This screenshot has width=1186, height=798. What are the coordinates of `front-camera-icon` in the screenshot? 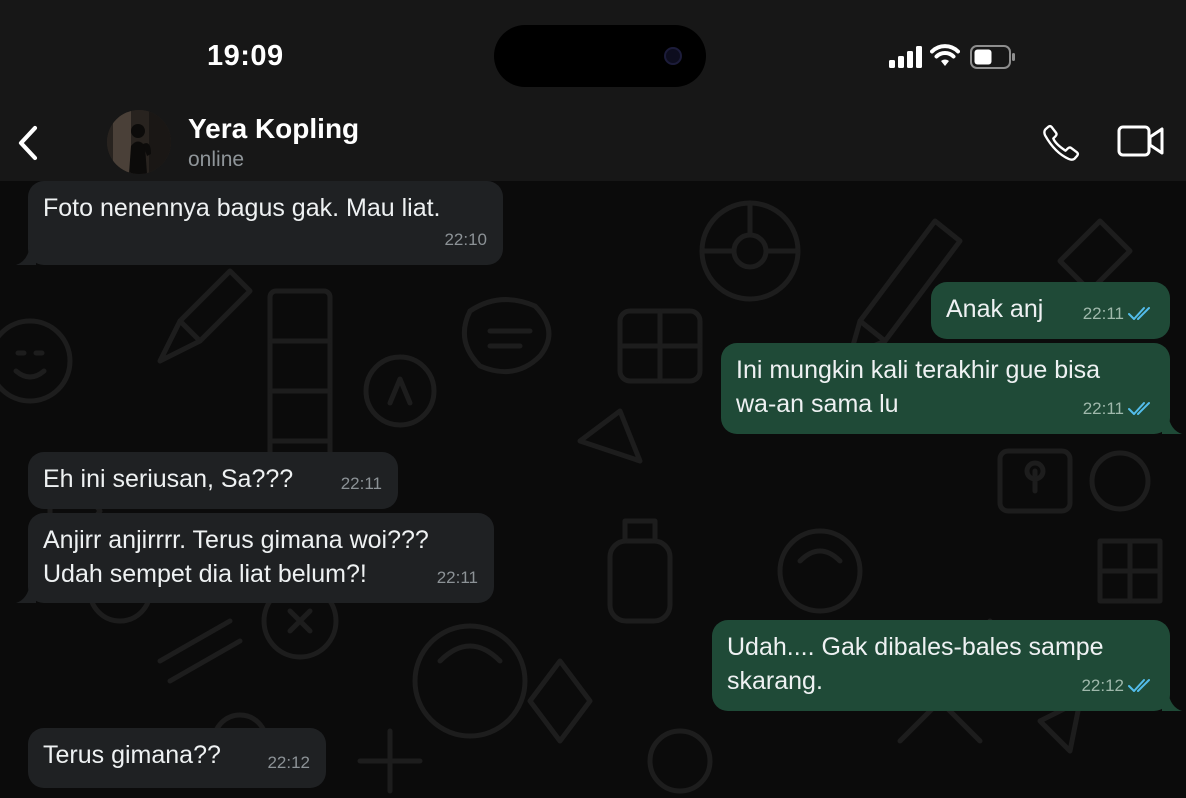 It's located at (673, 56).